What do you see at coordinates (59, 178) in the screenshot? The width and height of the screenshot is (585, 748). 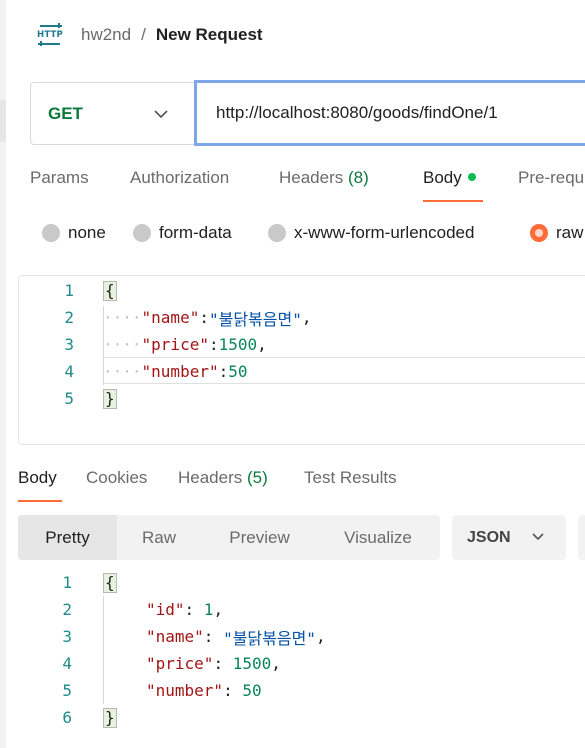 I see `tab-params: Params` at bounding box center [59, 178].